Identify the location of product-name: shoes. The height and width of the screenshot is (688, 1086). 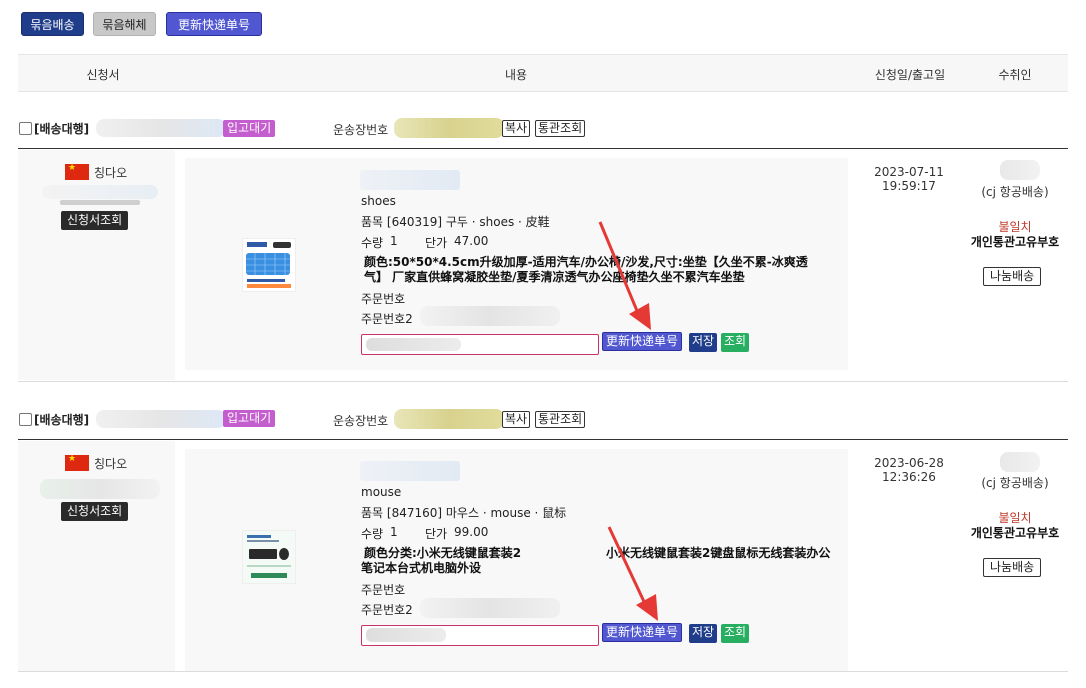
(378, 201).